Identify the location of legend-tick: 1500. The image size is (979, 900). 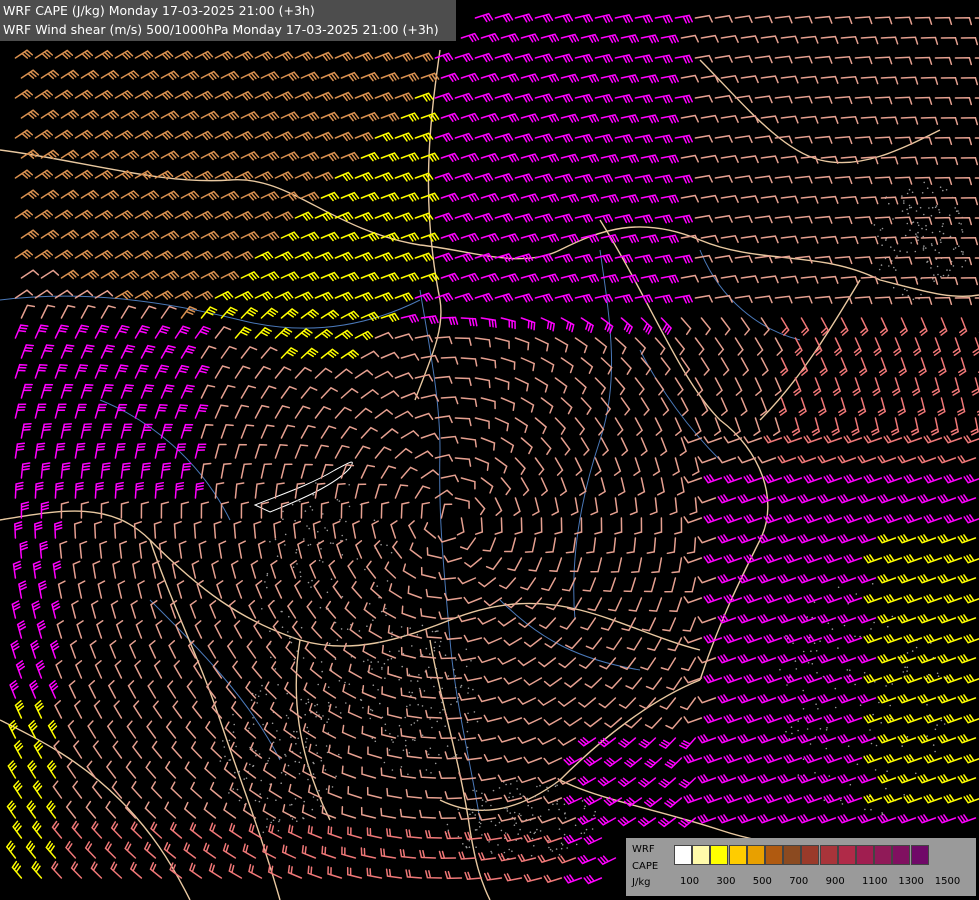
(947, 881).